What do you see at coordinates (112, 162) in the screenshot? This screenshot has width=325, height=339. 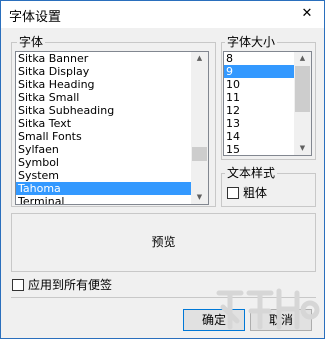 I see `list-item: Symbol` at bounding box center [112, 162].